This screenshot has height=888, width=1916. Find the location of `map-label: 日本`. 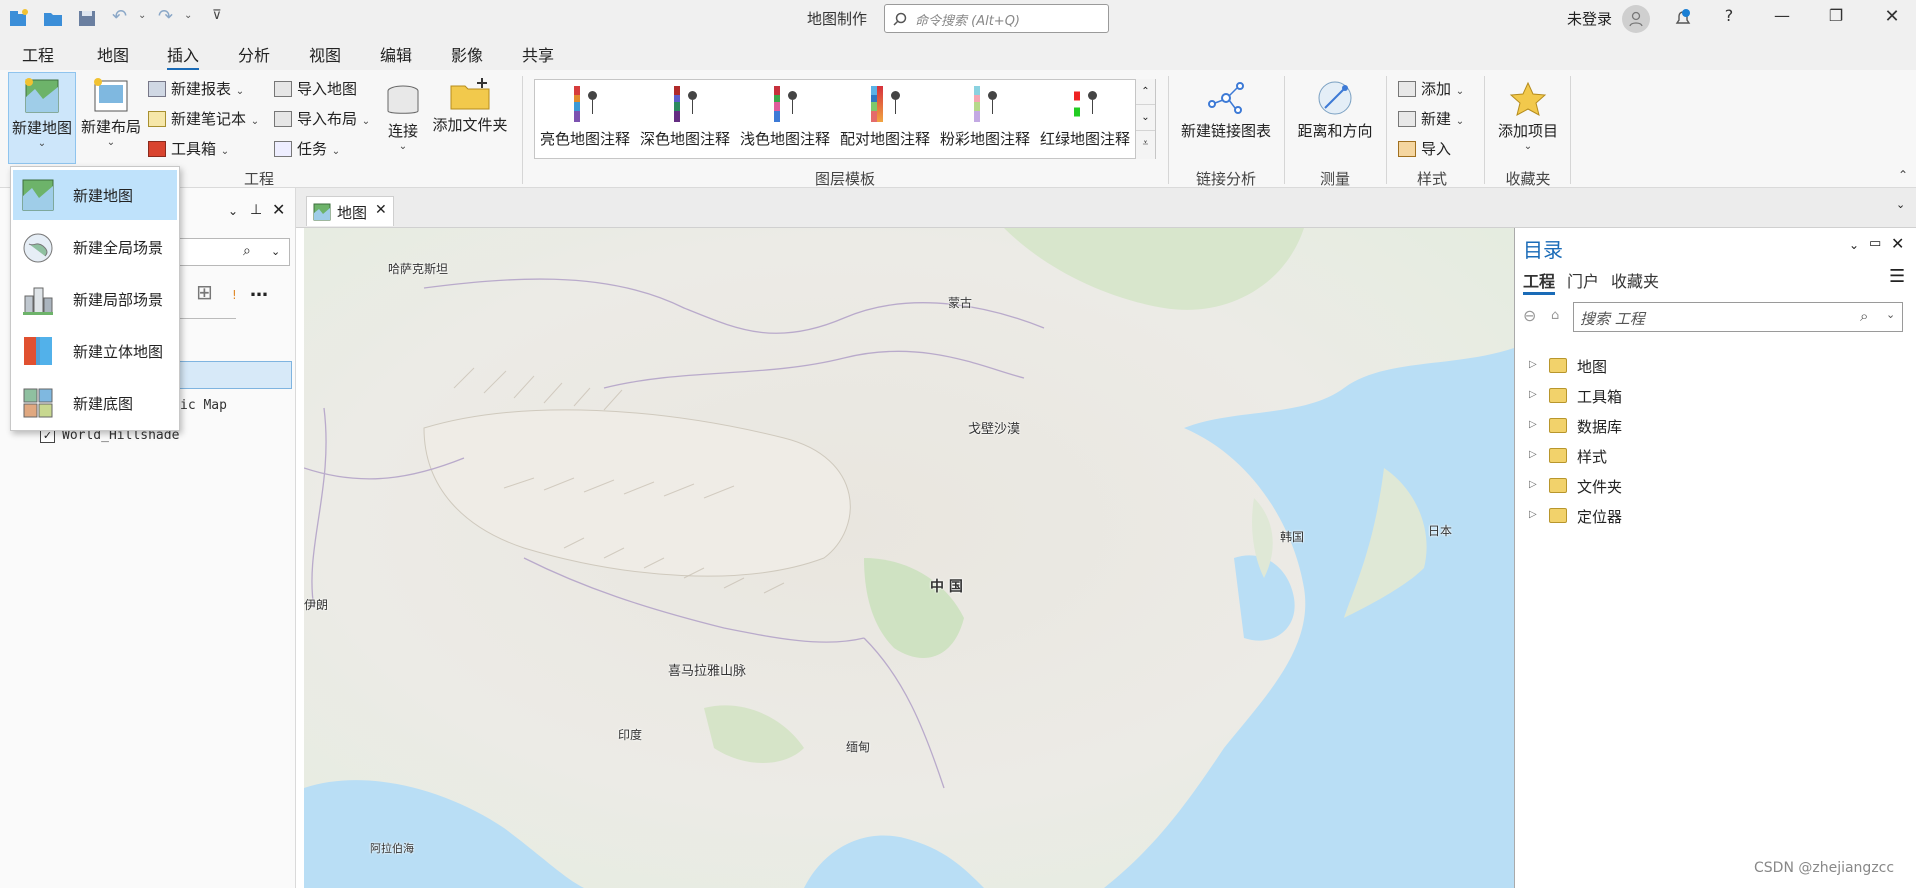

map-label: 日本 is located at coordinates (1440, 531).